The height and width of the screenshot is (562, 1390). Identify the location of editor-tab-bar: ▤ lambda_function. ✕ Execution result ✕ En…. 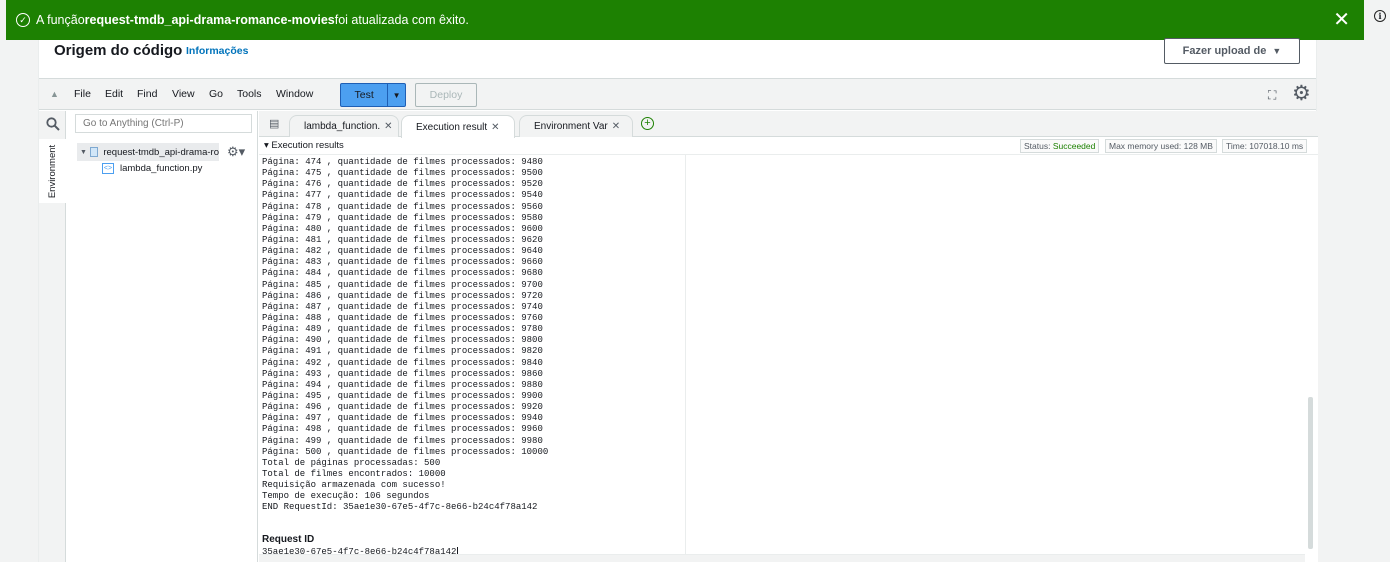
(788, 124).